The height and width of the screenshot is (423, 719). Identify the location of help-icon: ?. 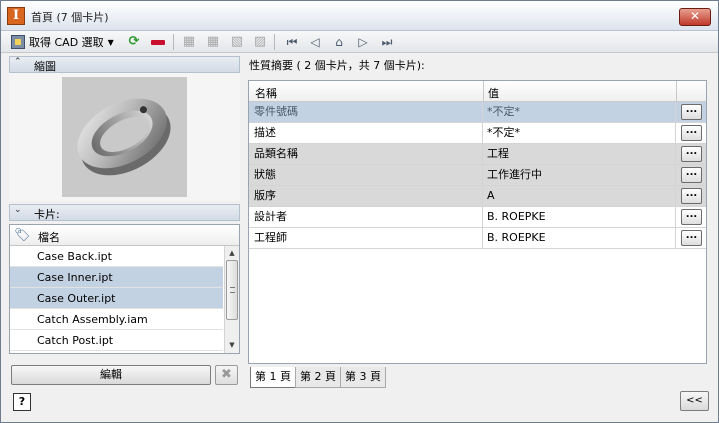
(22, 402).